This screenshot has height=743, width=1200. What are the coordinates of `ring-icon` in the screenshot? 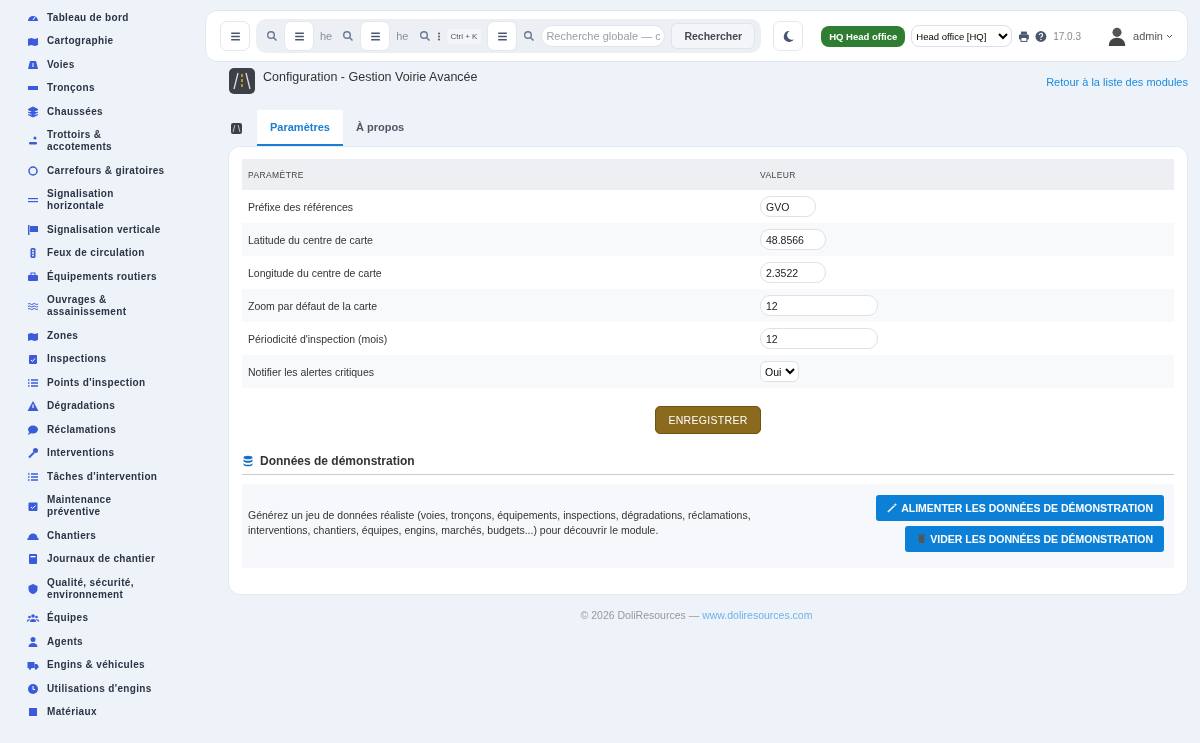 It's located at (33, 170).